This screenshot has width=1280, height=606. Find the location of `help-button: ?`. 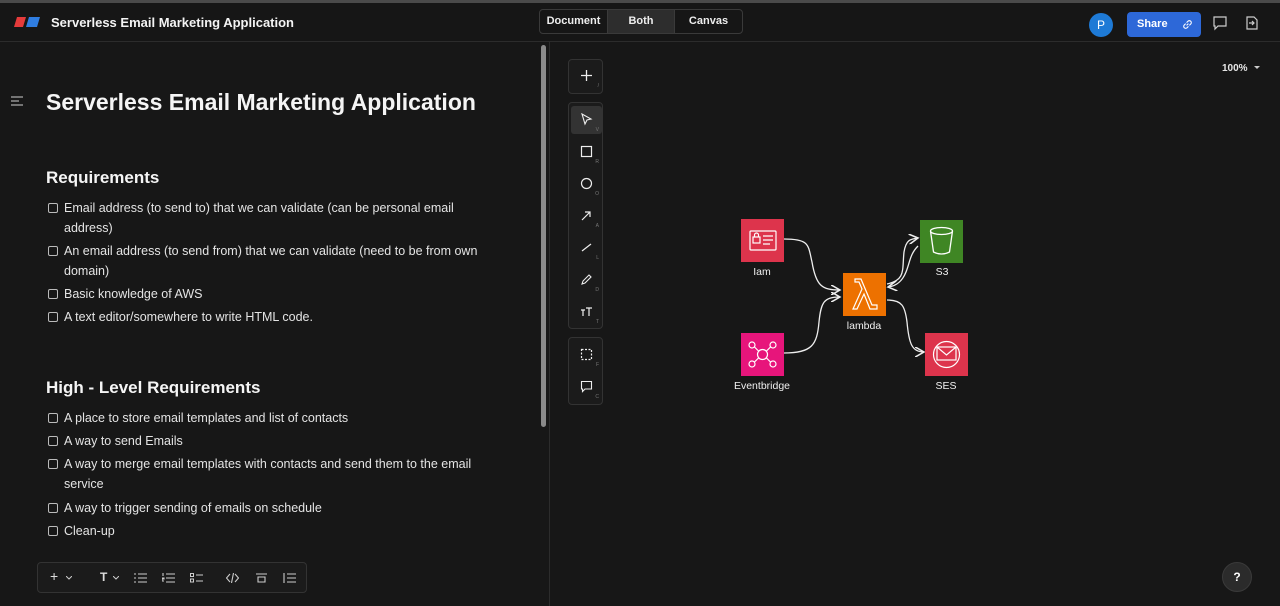

help-button: ? is located at coordinates (1237, 577).